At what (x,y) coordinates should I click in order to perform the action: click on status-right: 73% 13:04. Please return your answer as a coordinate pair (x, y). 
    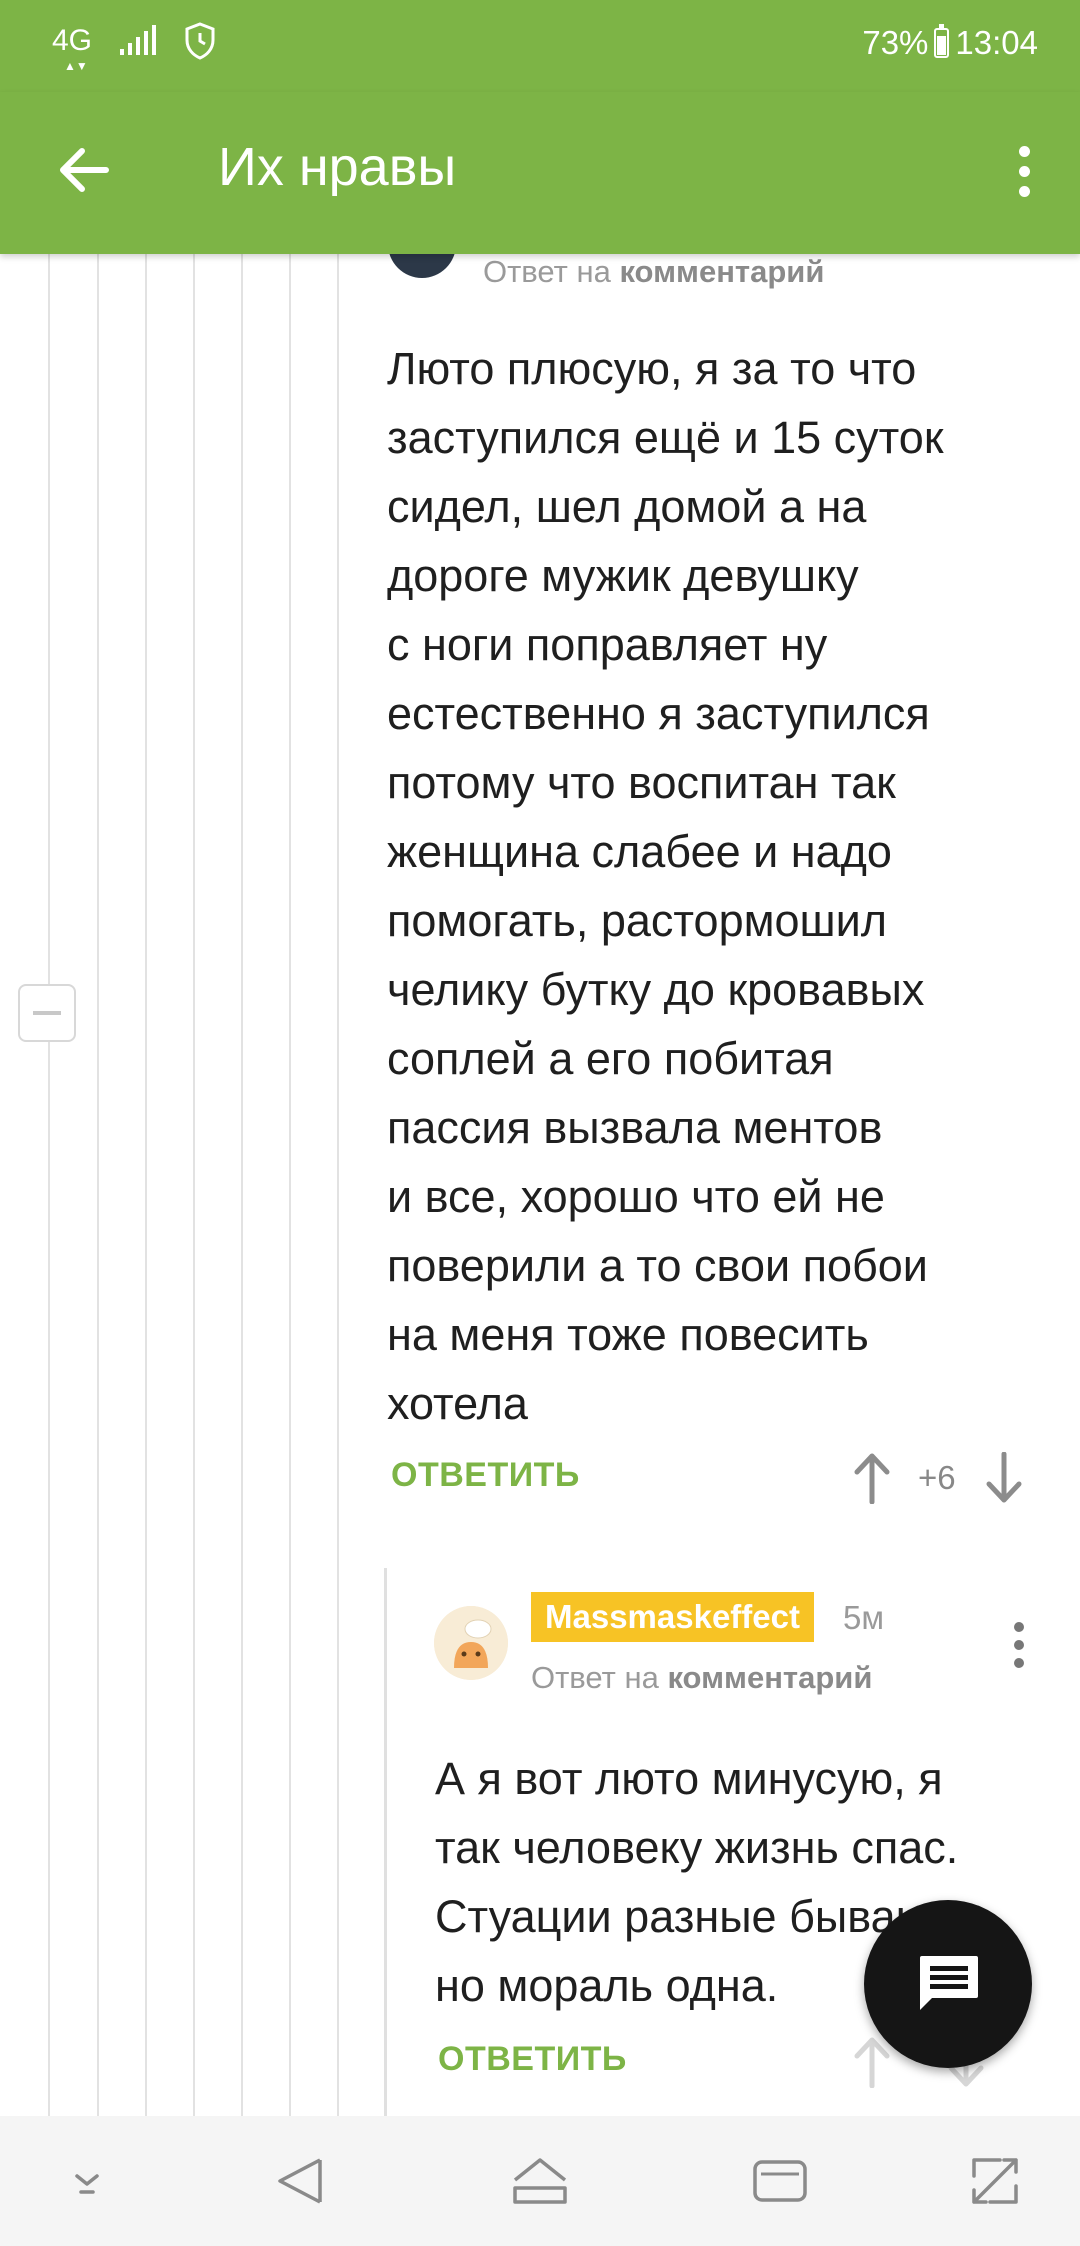
    Looking at the image, I should click on (950, 43).